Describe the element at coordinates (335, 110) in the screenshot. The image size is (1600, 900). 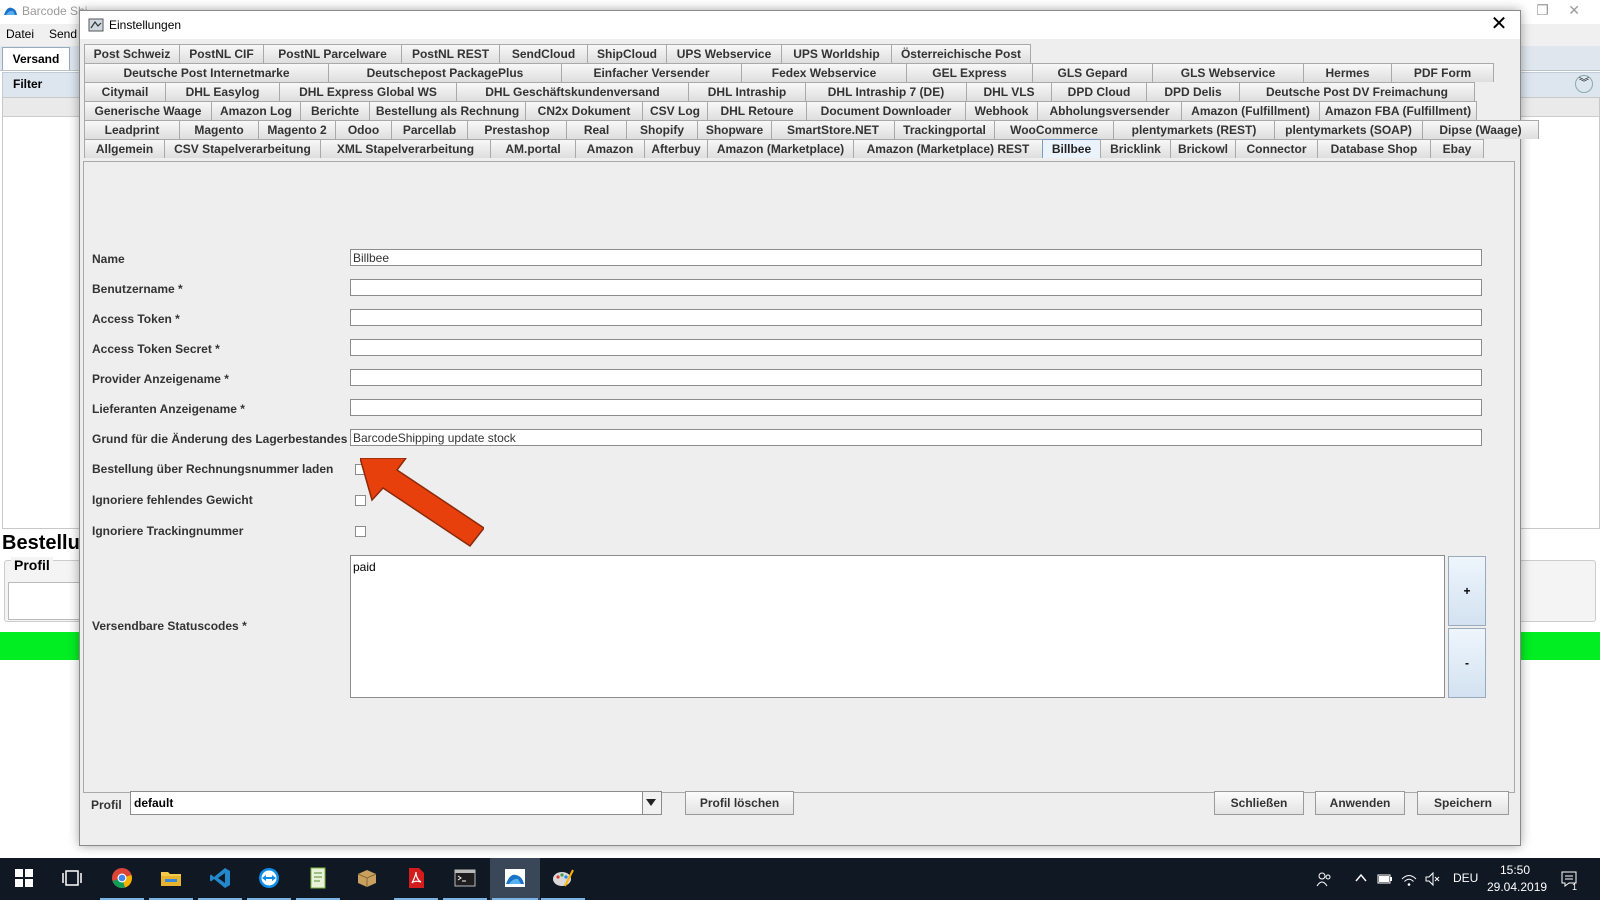
I see `tab-berichte: Berichte` at that location.